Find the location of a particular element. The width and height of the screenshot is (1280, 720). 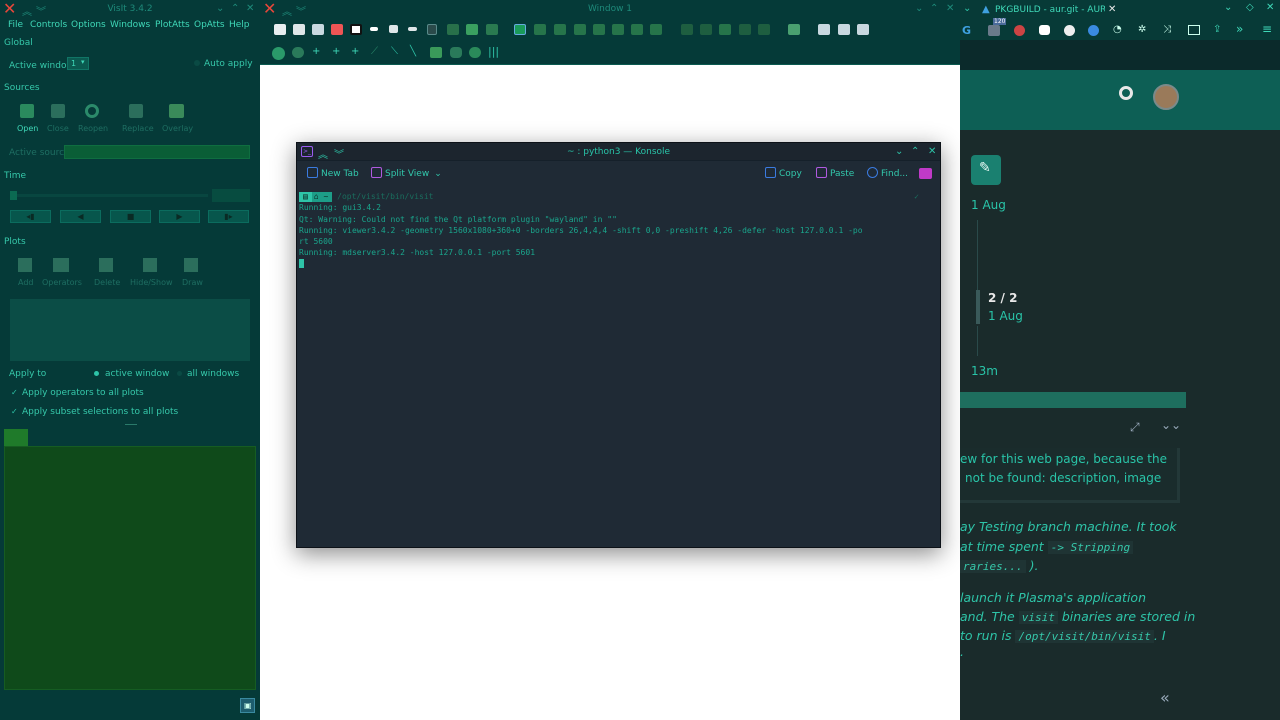

print-icon is located at coordinates (863, 29).